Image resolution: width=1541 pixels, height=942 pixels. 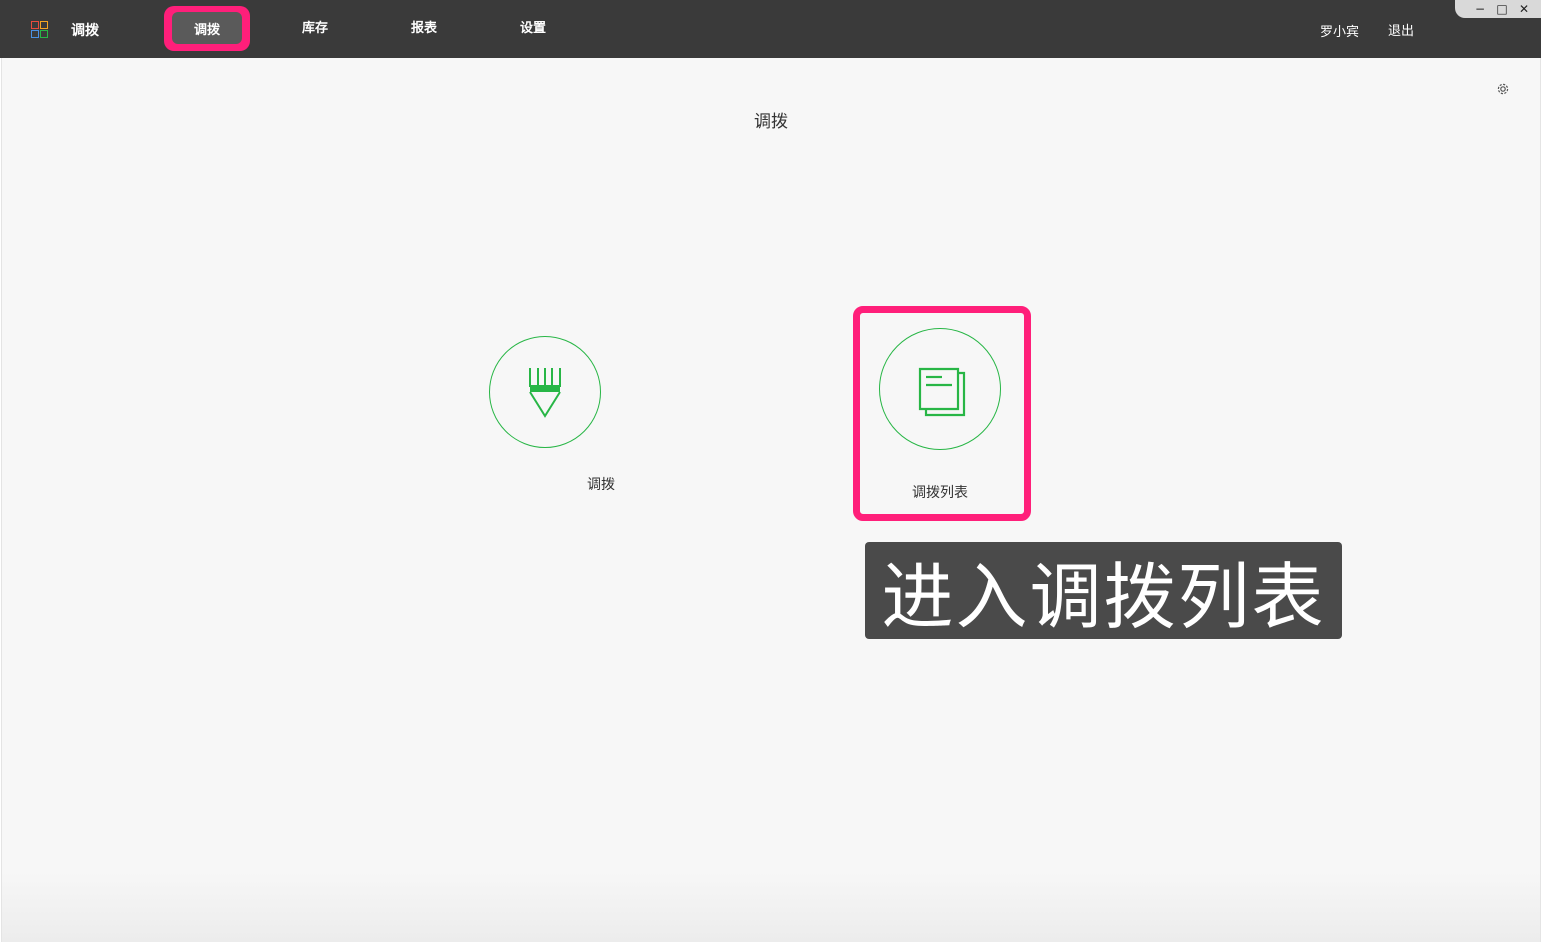 I want to click on top-navigation-bar: 调拨 调拨 库存 报表 设置 罗小宾 退出 − □ ✕, so click(x=770, y=29).